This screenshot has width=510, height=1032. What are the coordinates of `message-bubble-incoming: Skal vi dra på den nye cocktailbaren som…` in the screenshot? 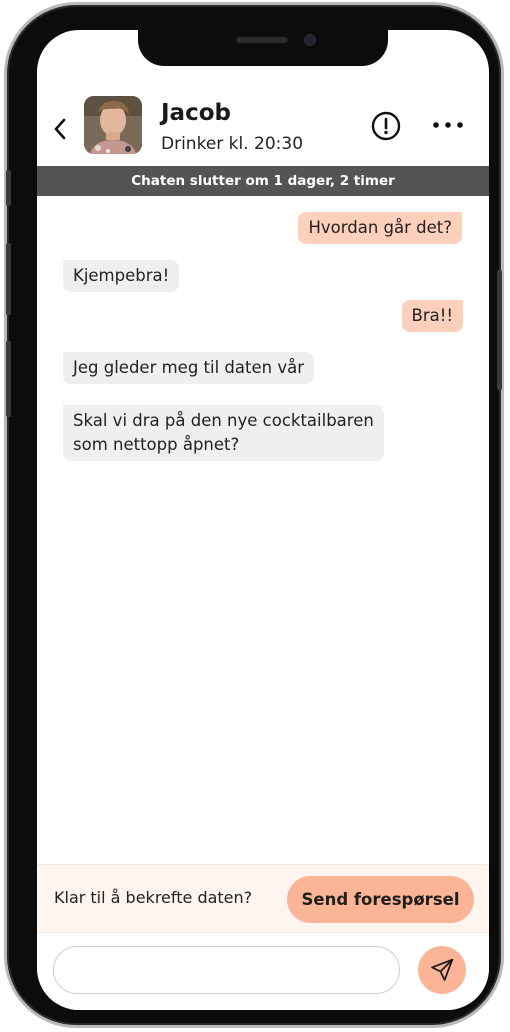 It's located at (223, 433).